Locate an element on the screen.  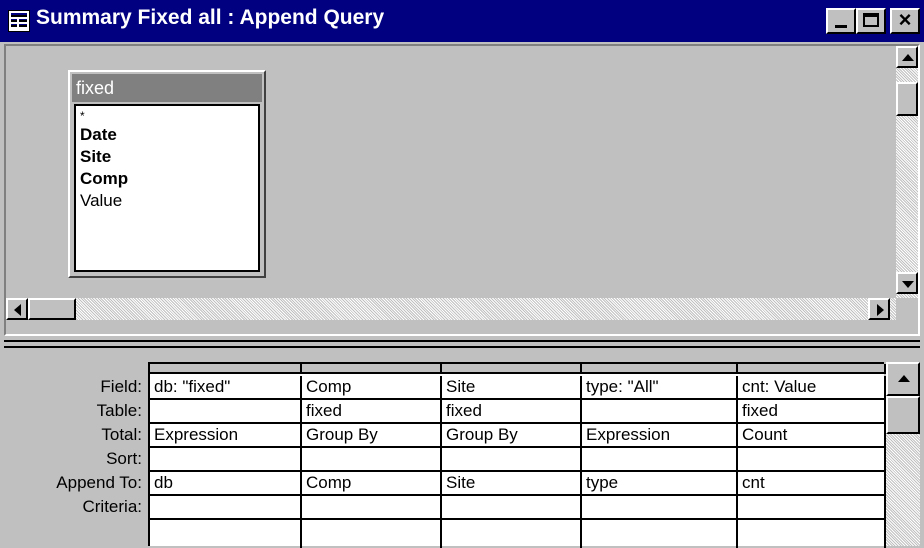
size-box is located at coordinates (907, 309).